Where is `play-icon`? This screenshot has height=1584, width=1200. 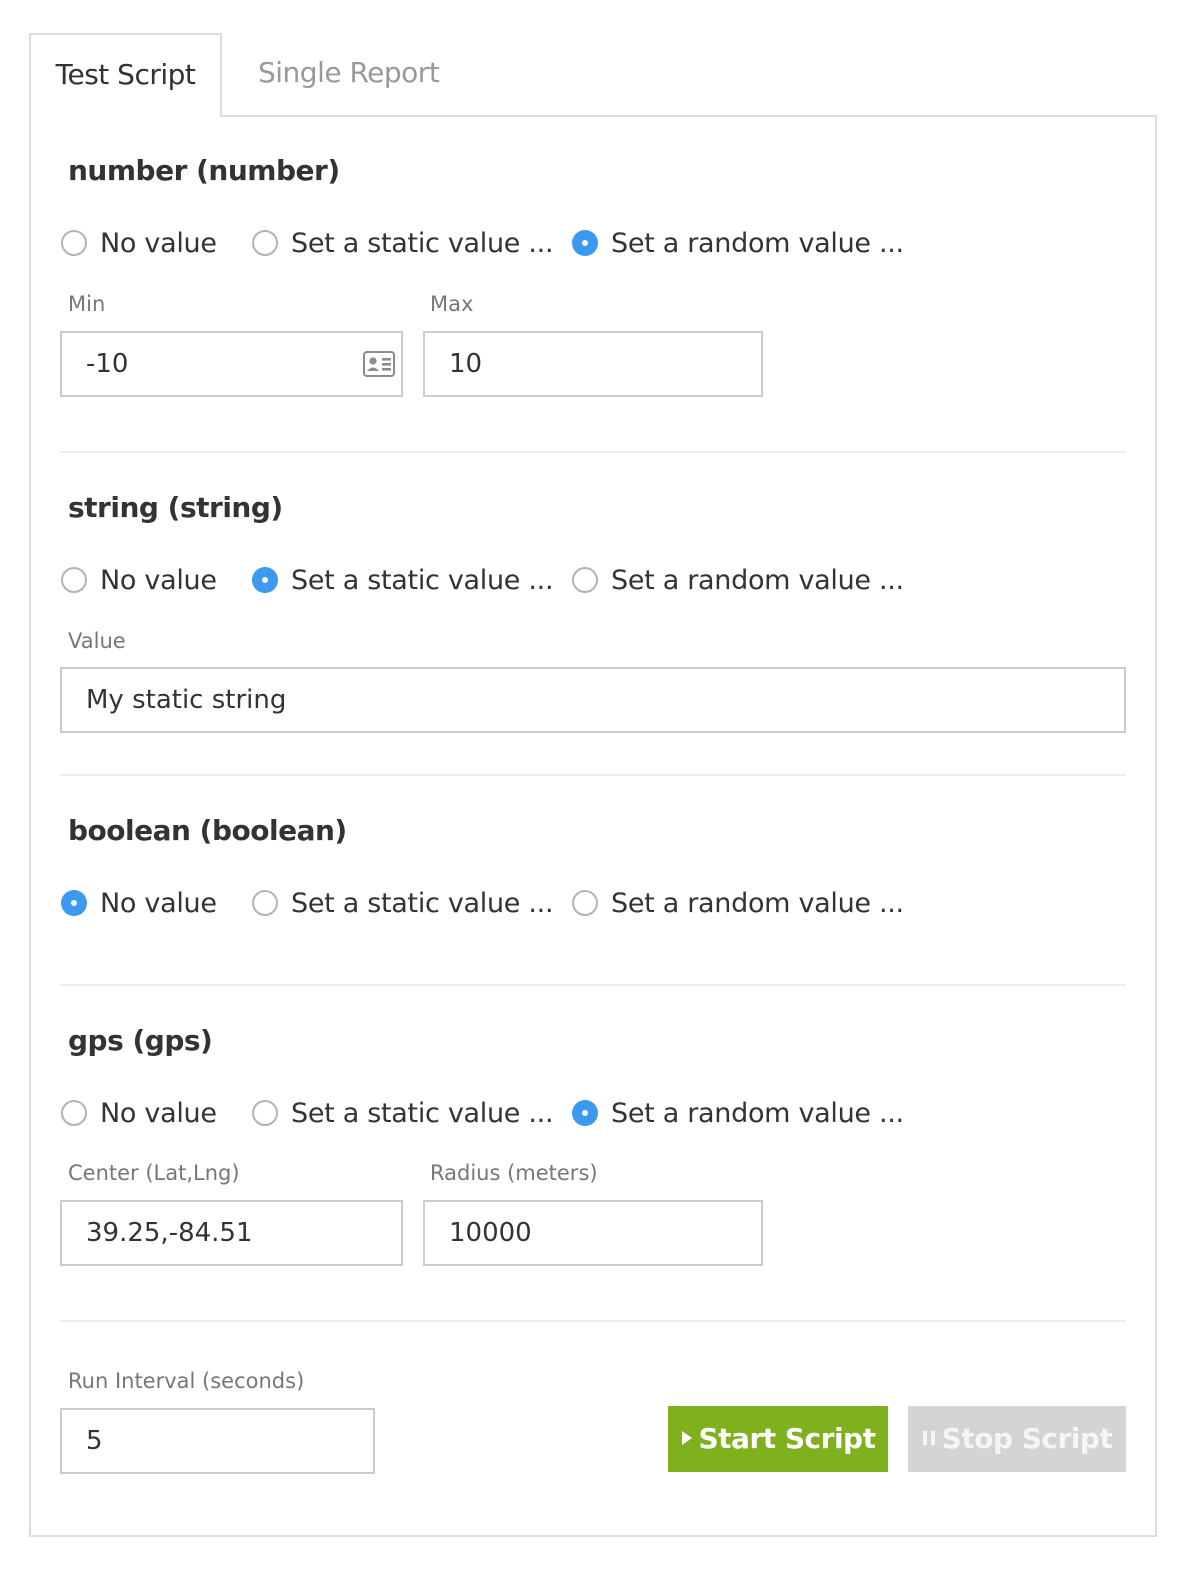
play-icon is located at coordinates (686, 1438).